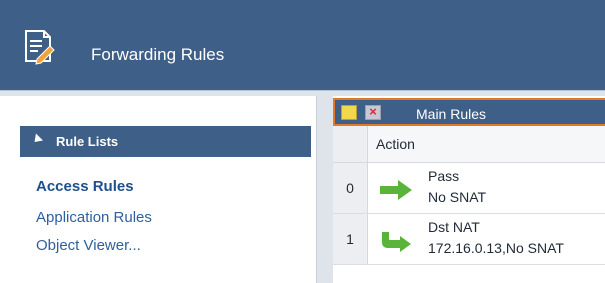  What do you see at coordinates (496, 248) in the screenshot?
I see `action-detail: 172.16.0.13,No SNAT` at bounding box center [496, 248].